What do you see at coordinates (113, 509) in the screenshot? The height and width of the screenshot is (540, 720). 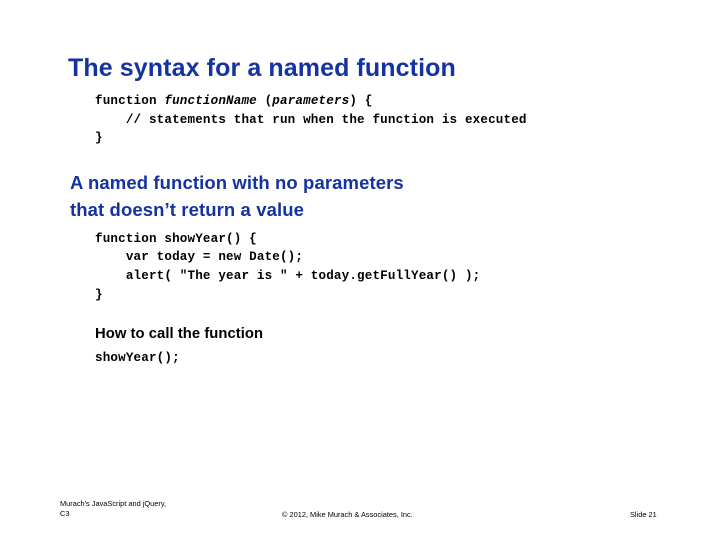 I see `footer-book-title: Murach's JavaScript and jQuery, C3` at bounding box center [113, 509].